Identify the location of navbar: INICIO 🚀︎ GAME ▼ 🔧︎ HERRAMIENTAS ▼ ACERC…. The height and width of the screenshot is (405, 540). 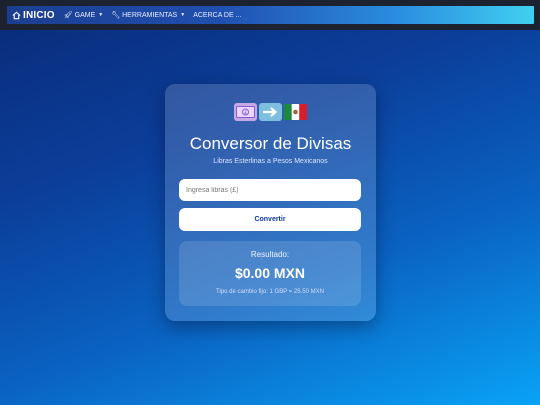
(270, 15).